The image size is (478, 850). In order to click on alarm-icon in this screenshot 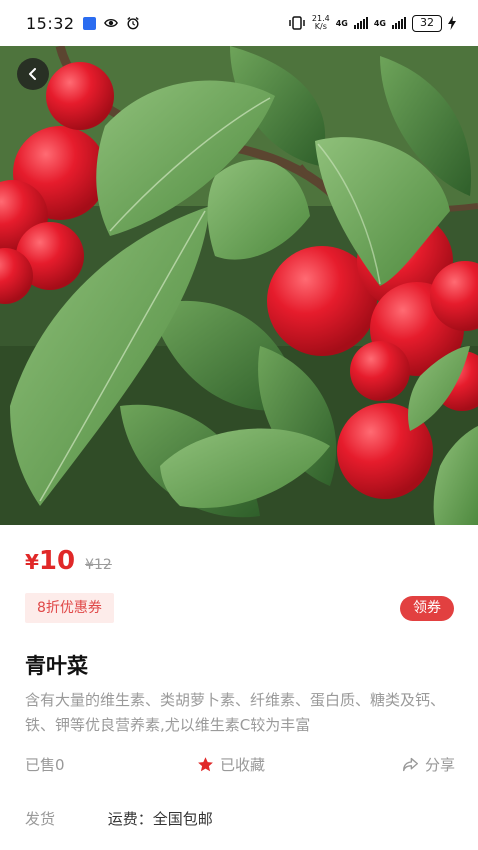, I will do `click(132, 23)`.